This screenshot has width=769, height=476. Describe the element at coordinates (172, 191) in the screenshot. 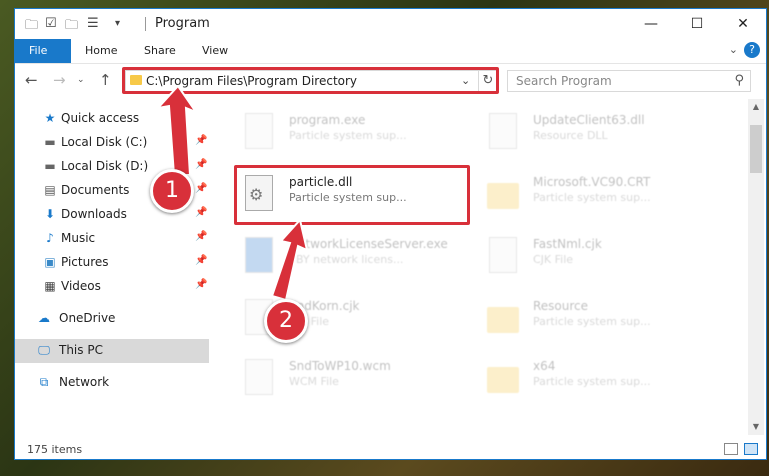

I see `step-1-badge: 1` at that location.